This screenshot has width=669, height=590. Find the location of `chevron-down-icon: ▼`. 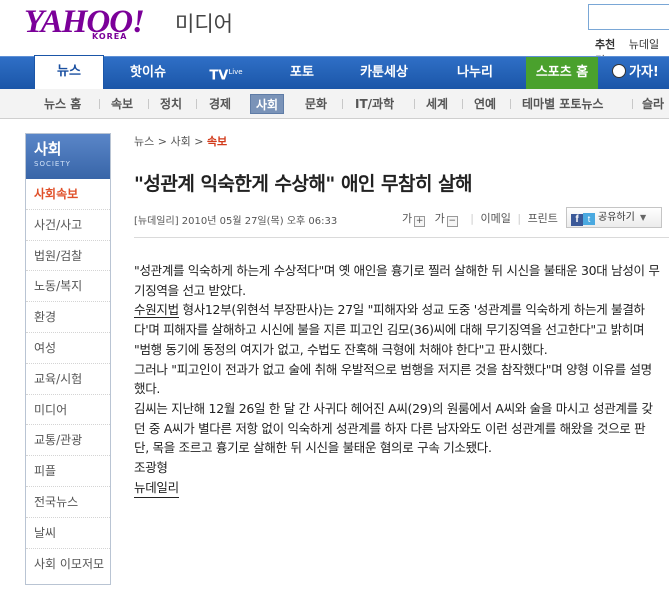

chevron-down-icon: ▼ is located at coordinates (643, 217).